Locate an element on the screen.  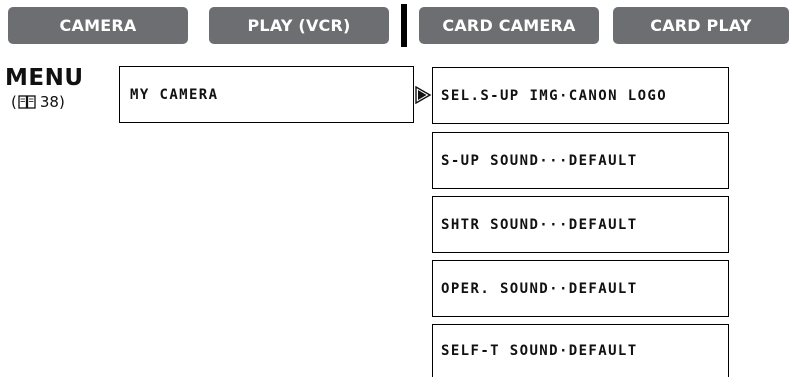
menu-option-operation-sound: OPER. SOUND··DEFAULT is located at coordinates (580, 288).